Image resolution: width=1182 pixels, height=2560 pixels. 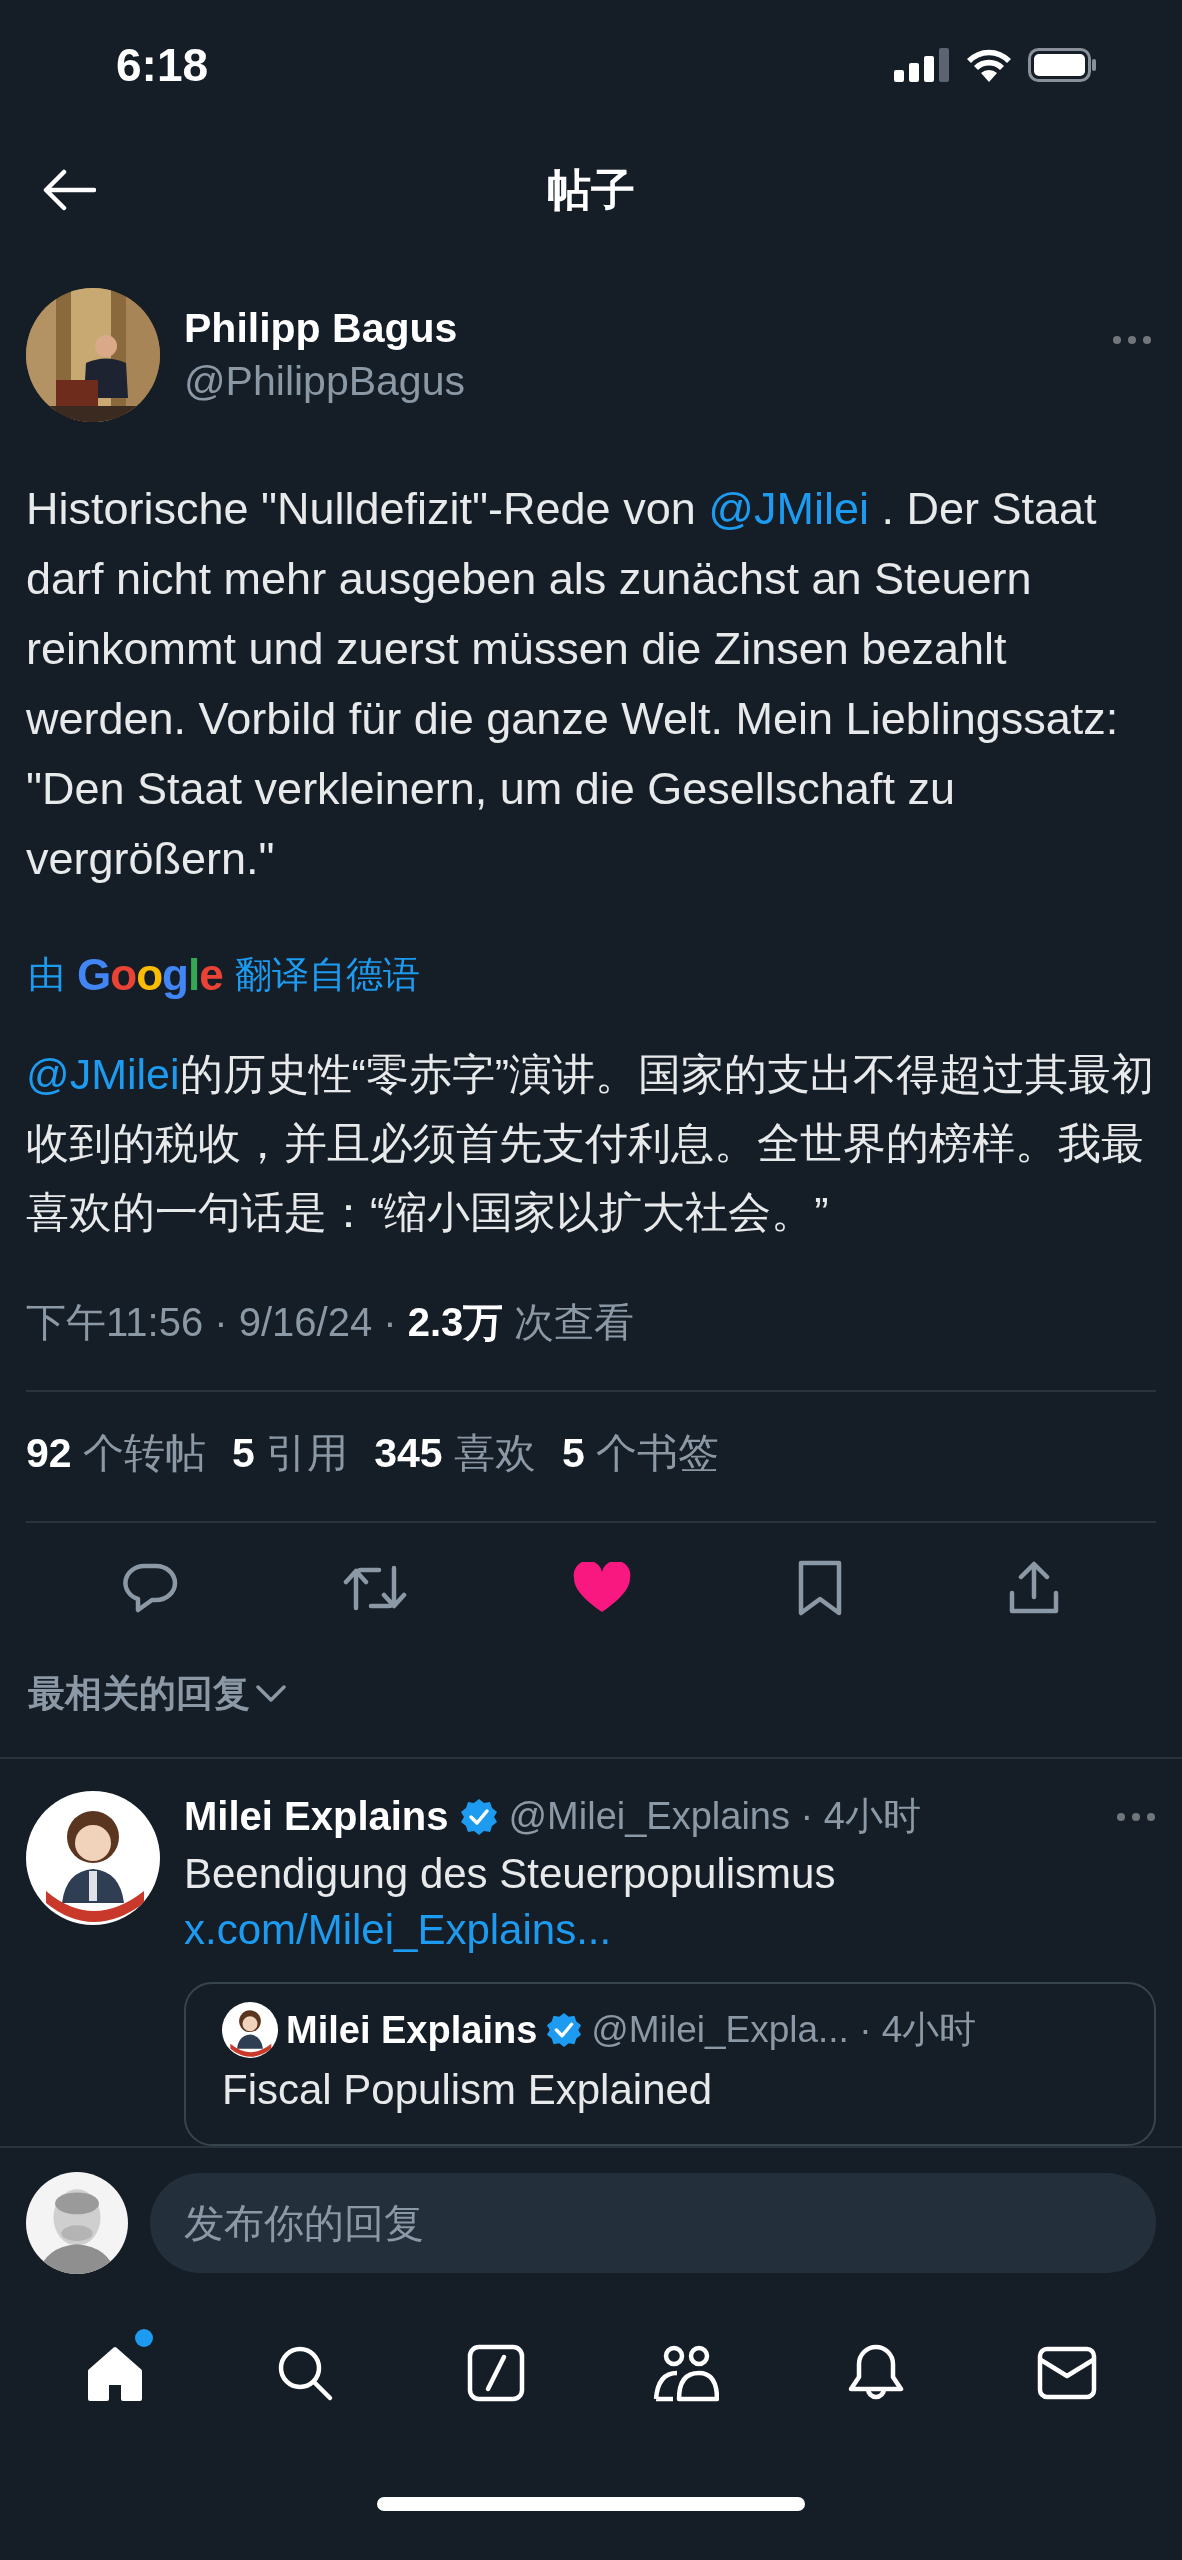 What do you see at coordinates (1066, 2373) in the screenshot?
I see `envelope-icon` at bounding box center [1066, 2373].